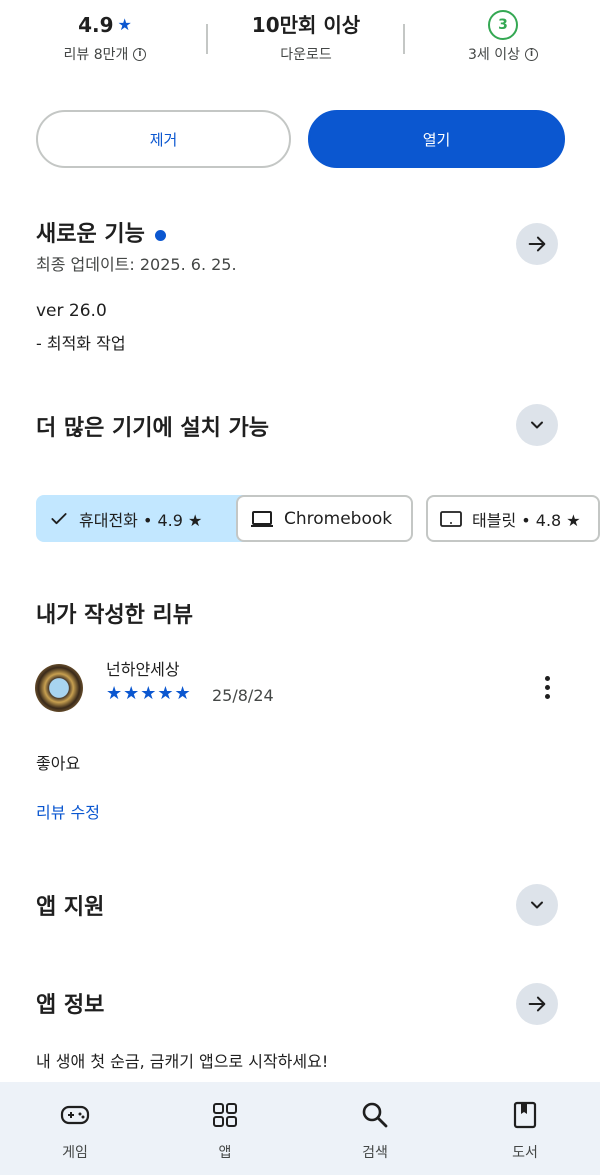 Image resolution: width=600 pixels, height=1175 pixels. I want to click on last-updated-text: 최종 업데이트: 2025. 6. 25., so click(136, 264).